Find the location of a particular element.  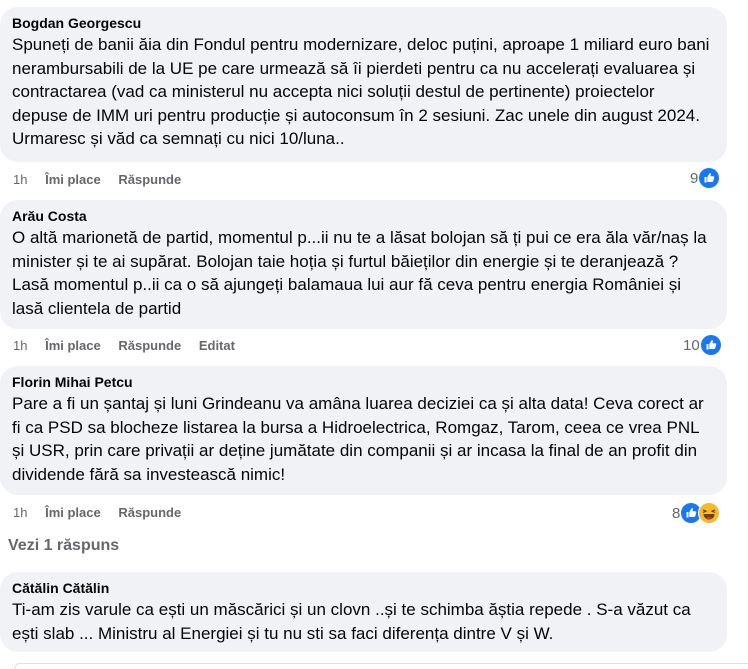

haha-emoji-icon is located at coordinates (709, 513).